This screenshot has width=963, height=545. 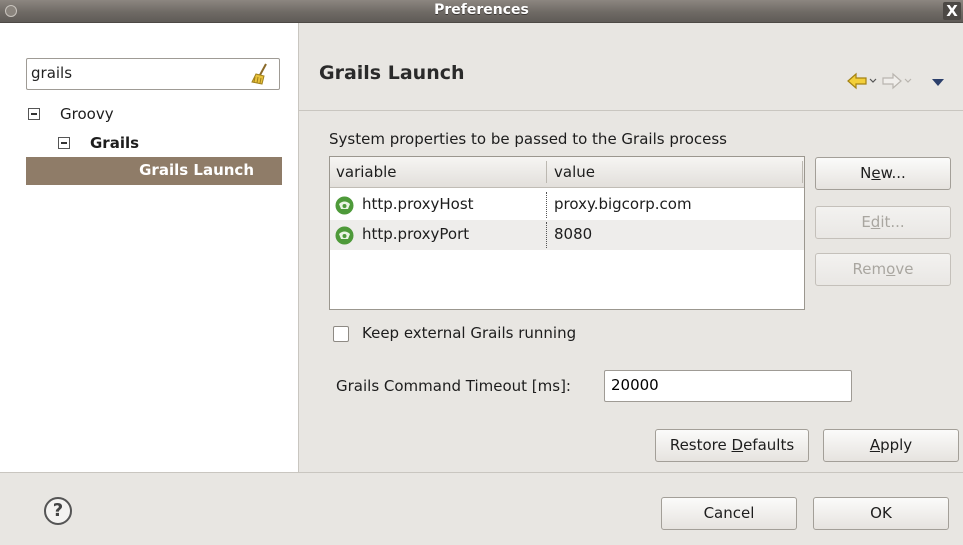 I want to click on column-header-variable: variable, so click(x=366, y=172).